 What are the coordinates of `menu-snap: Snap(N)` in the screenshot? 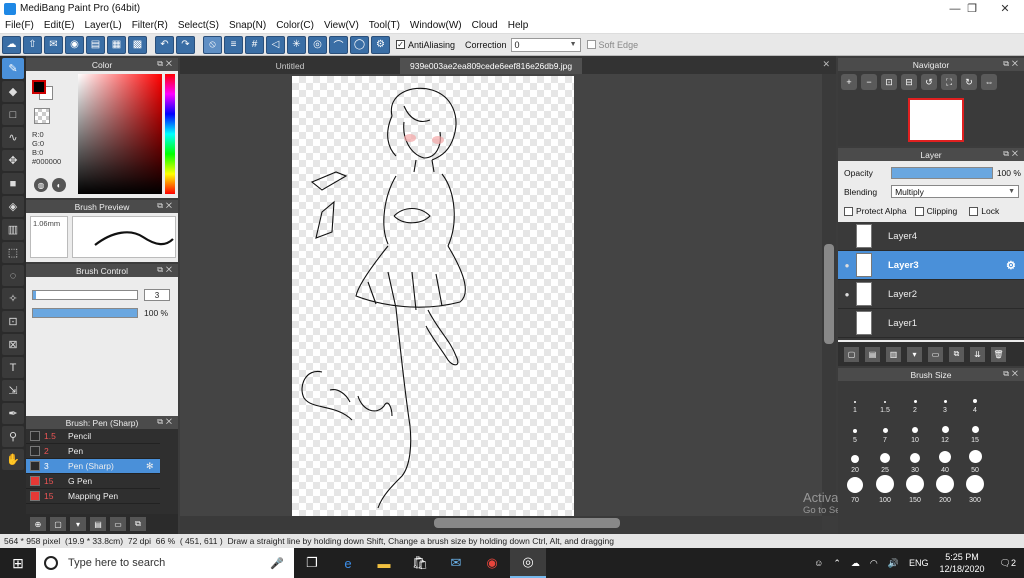 It's located at (247, 25).